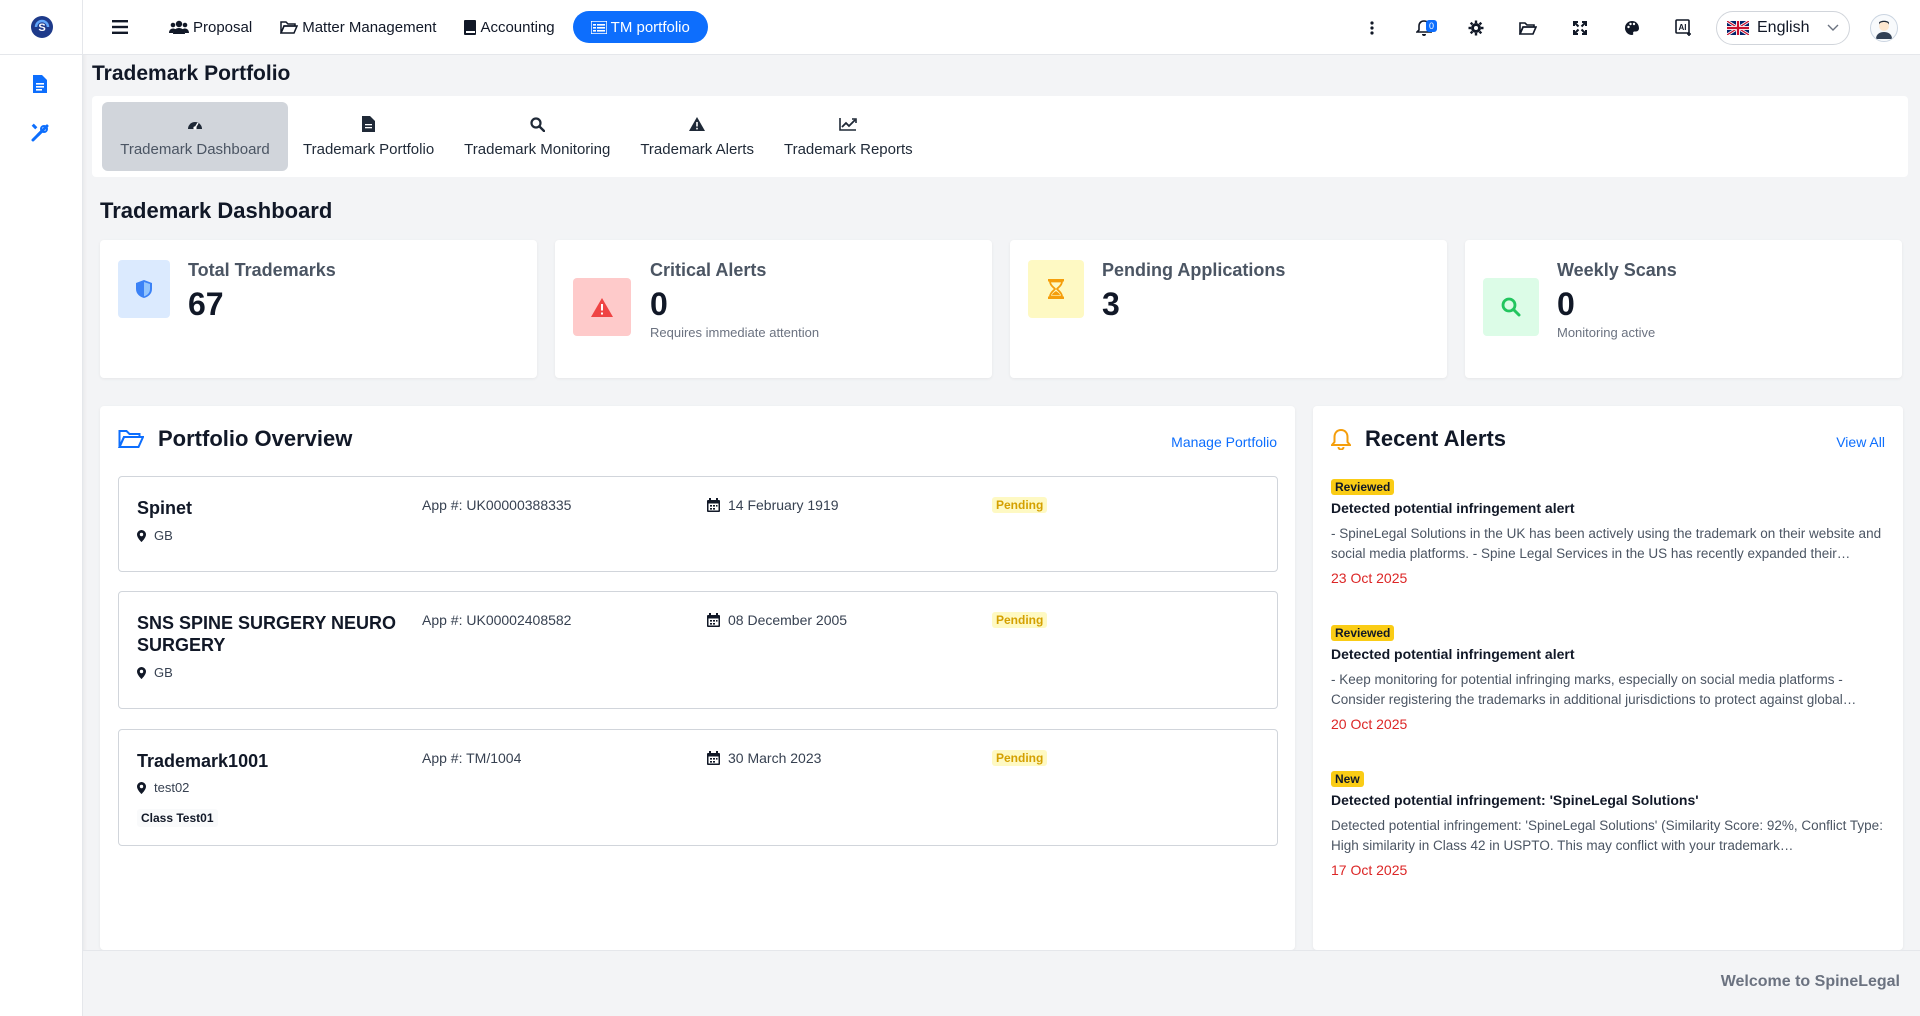  I want to click on user-avatar-icon, so click(1884, 29).